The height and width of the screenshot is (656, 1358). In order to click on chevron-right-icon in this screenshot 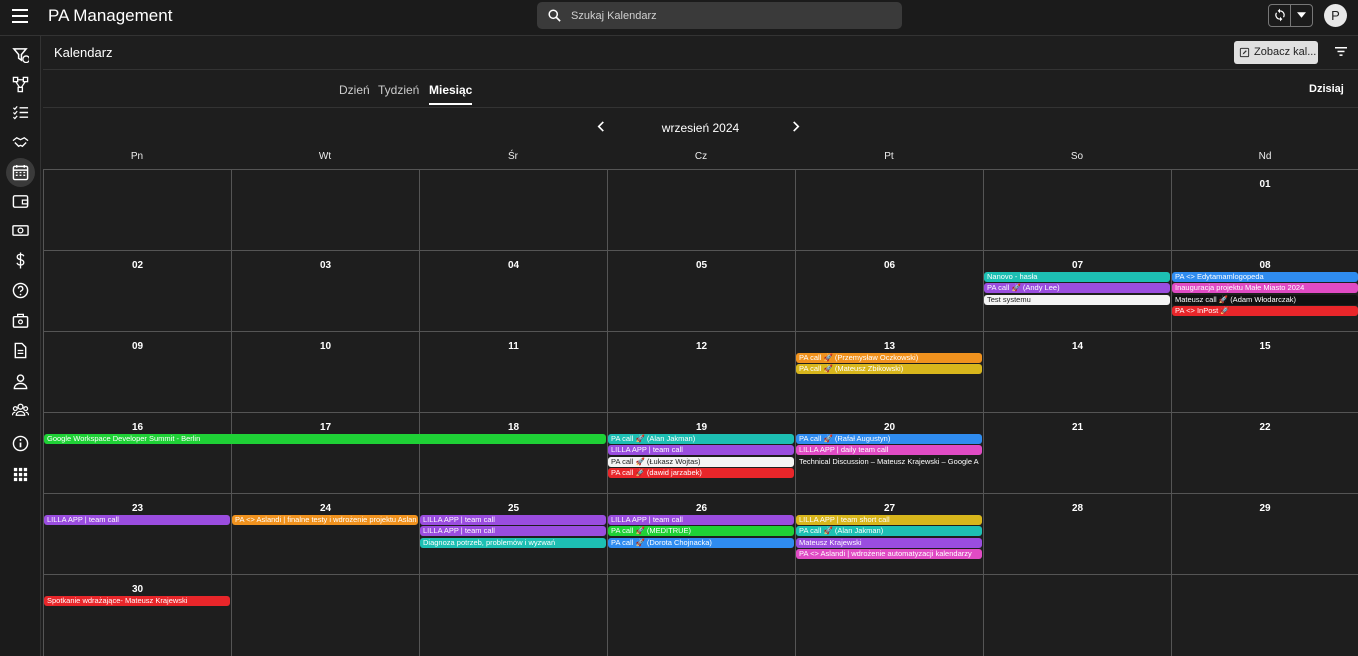, I will do `click(796, 126)`.